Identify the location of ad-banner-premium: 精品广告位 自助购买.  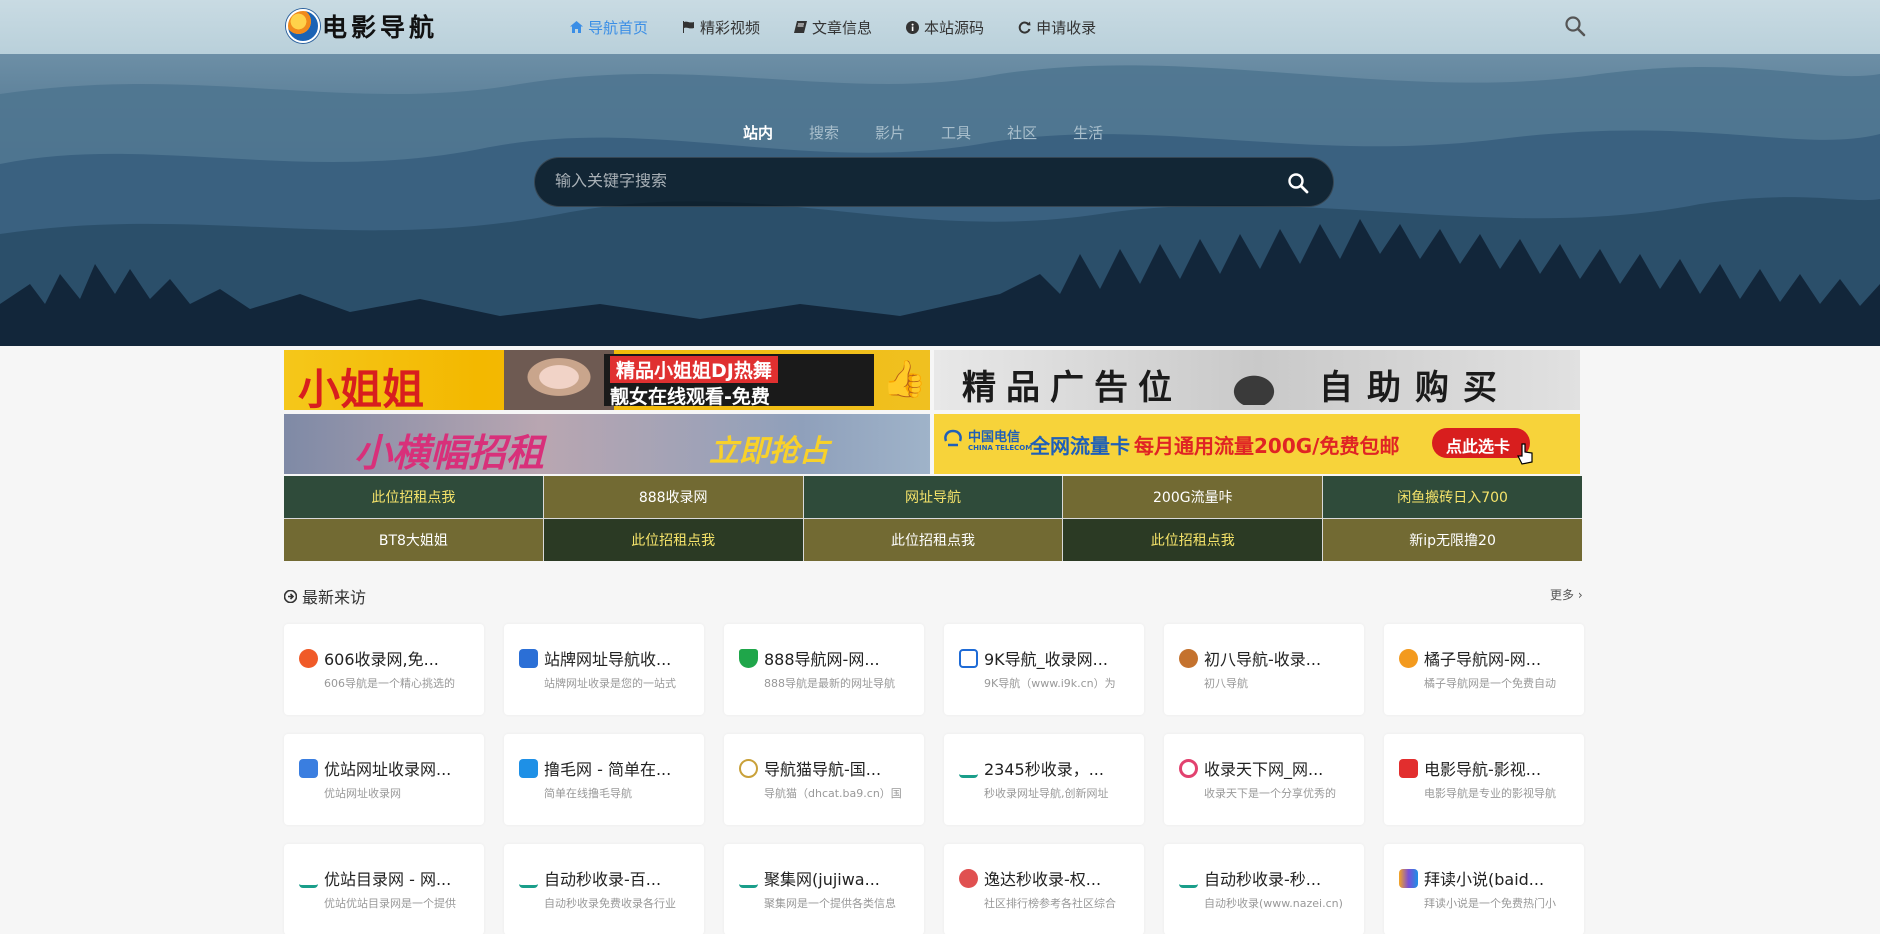
(1257, 380).